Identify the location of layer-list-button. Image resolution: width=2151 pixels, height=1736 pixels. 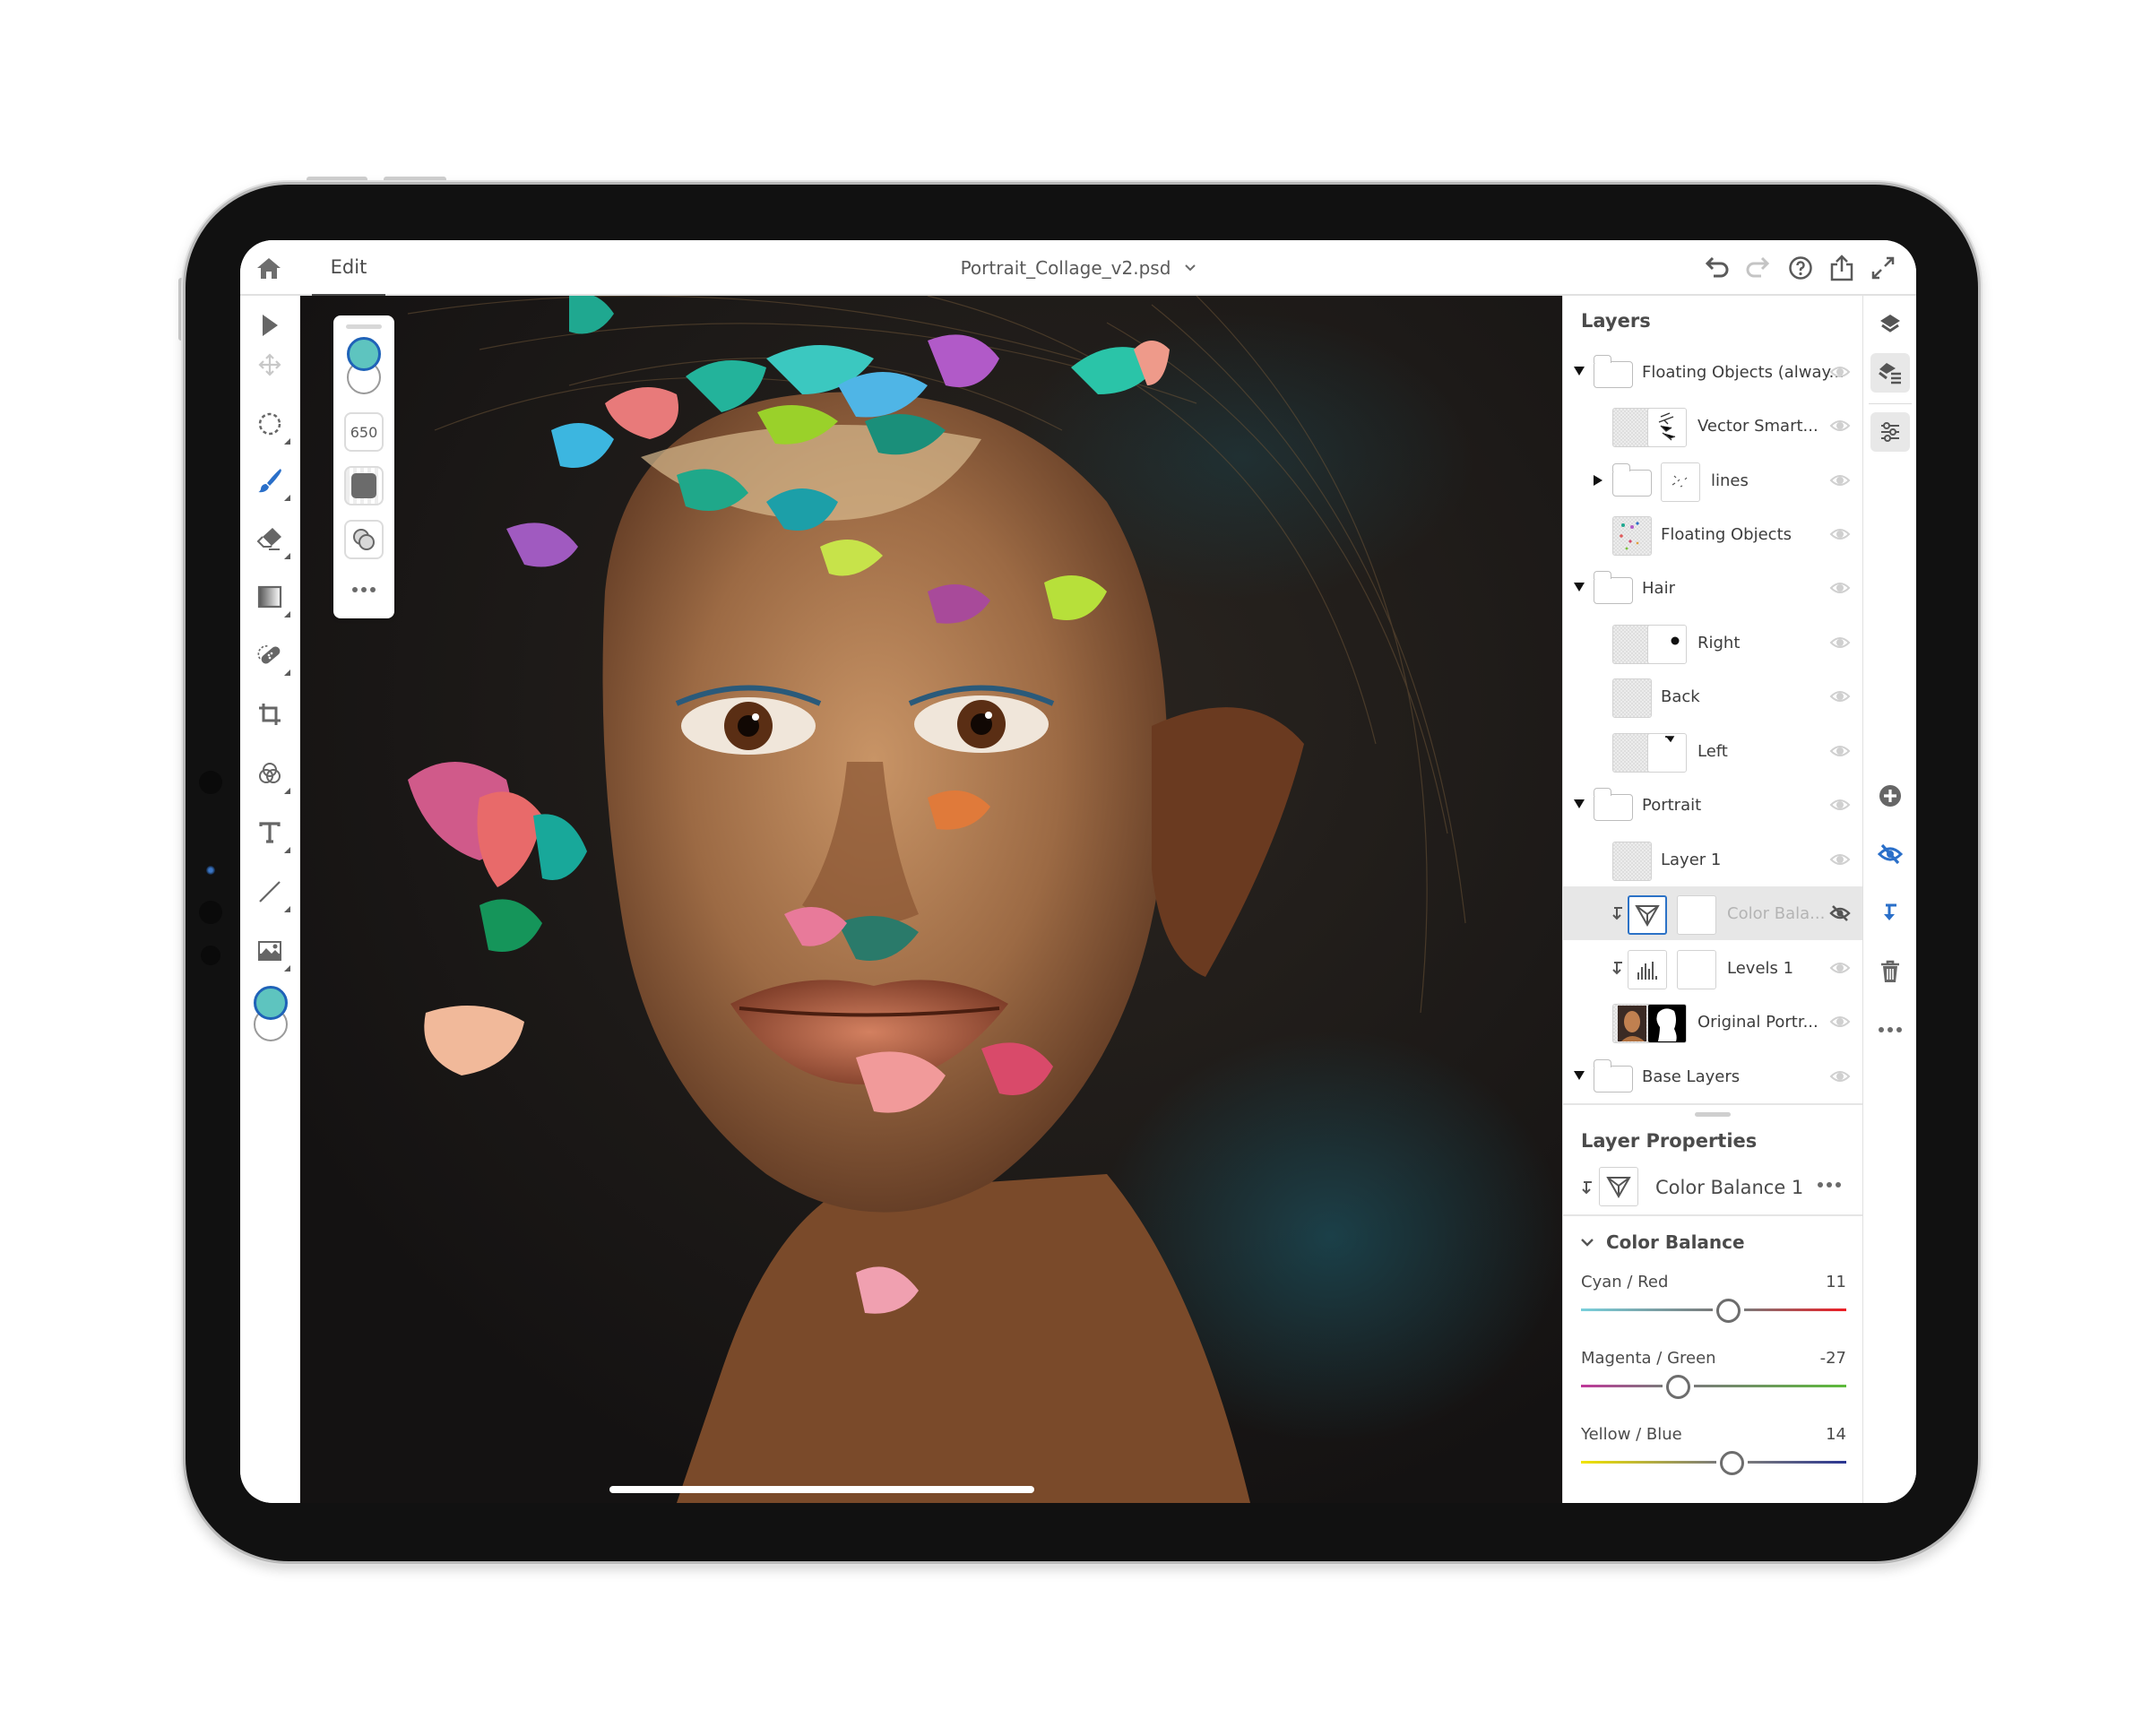
(1890, 373).